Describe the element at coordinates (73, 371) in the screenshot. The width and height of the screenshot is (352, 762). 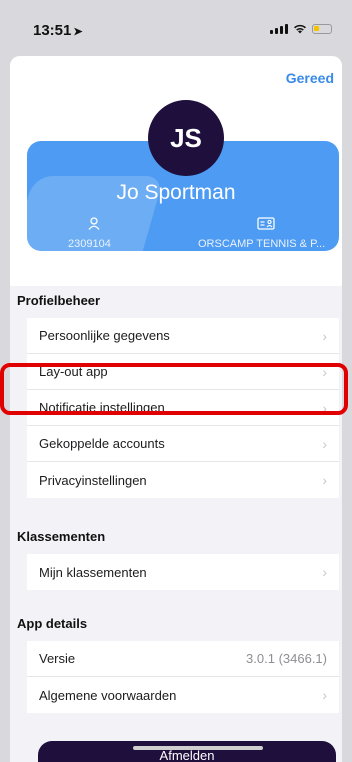
I see `row-label: Lay-out app` at that location.